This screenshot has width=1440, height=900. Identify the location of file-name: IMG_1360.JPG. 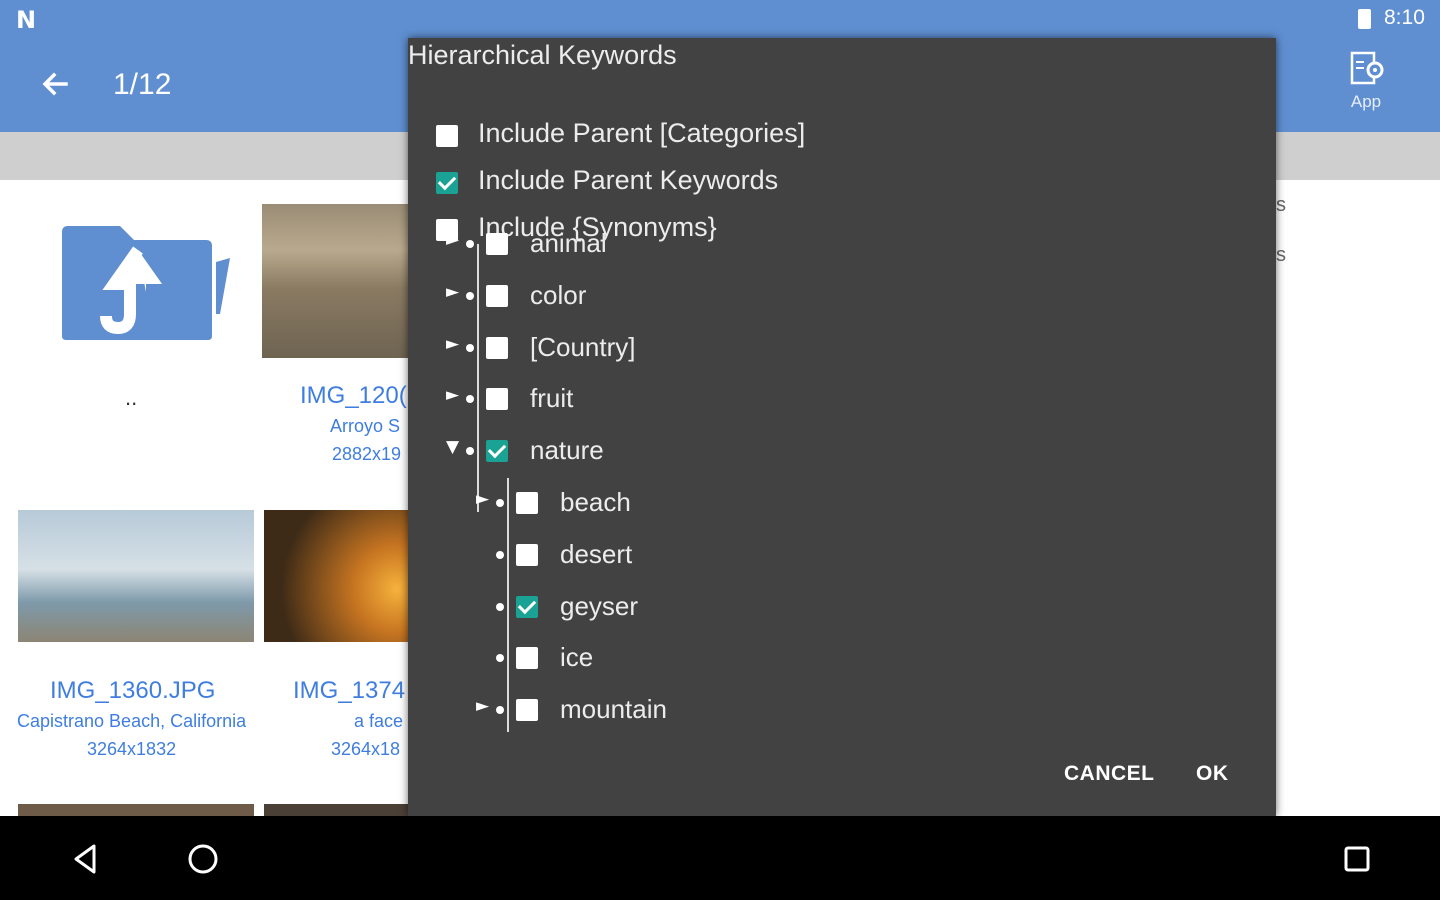
(132, 691).